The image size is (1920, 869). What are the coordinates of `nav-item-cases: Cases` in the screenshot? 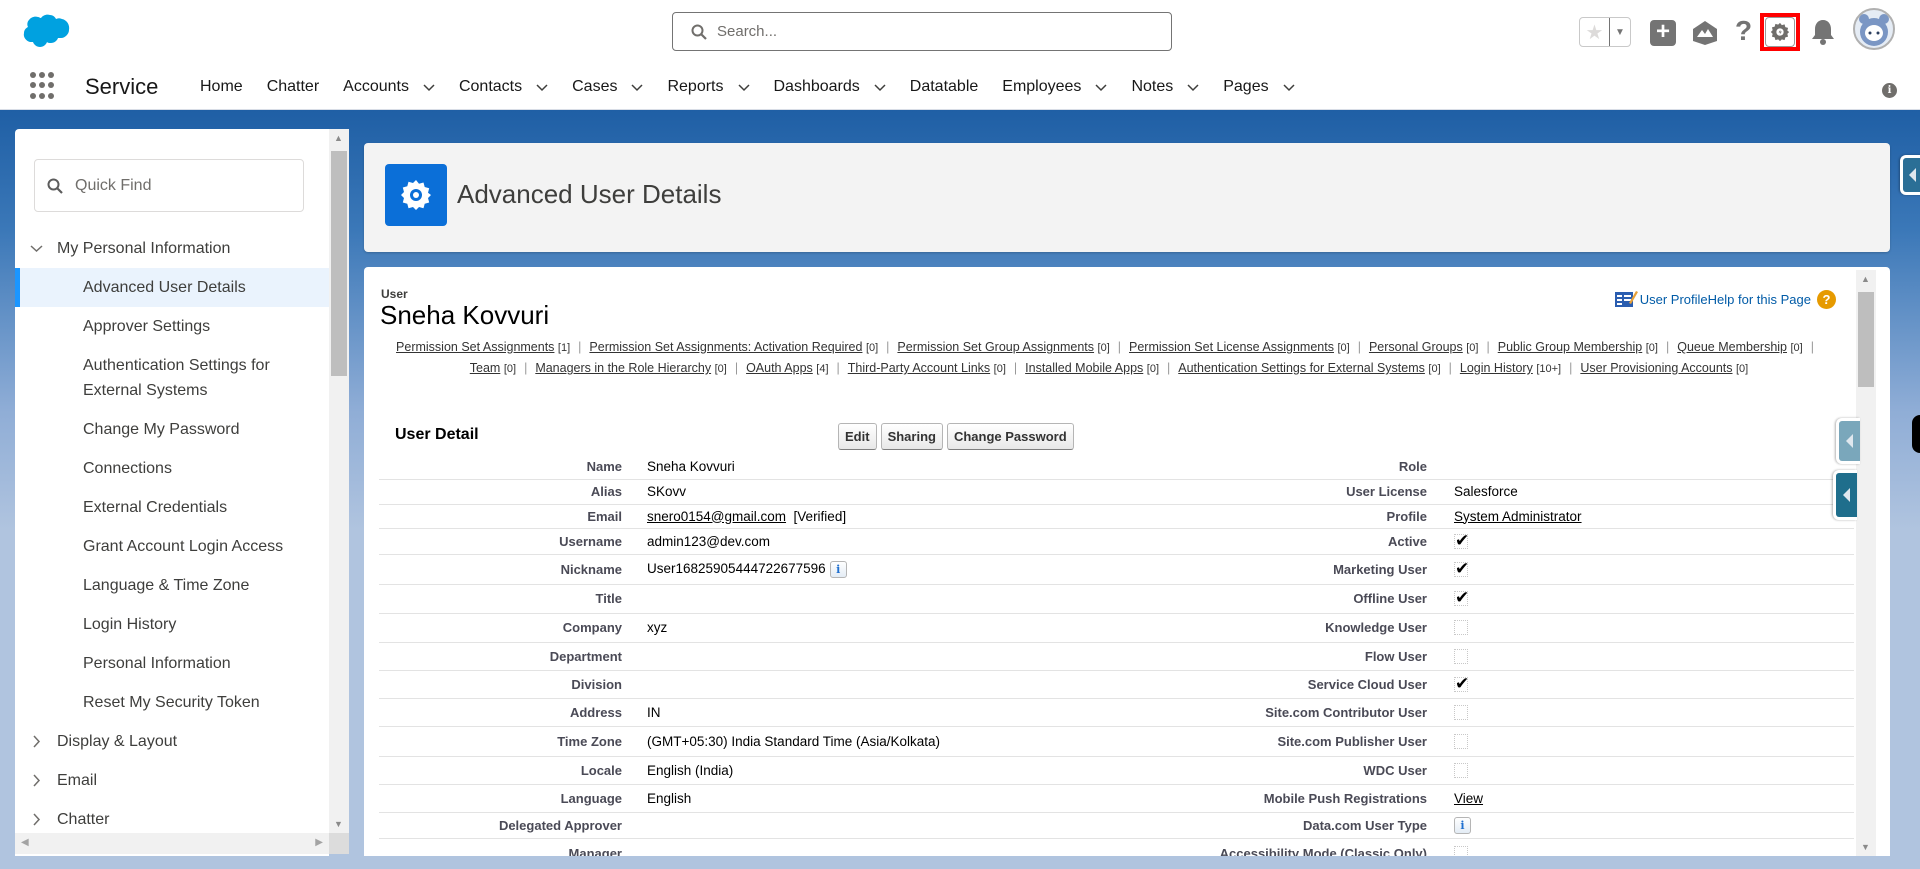 It's located at (607, 87).